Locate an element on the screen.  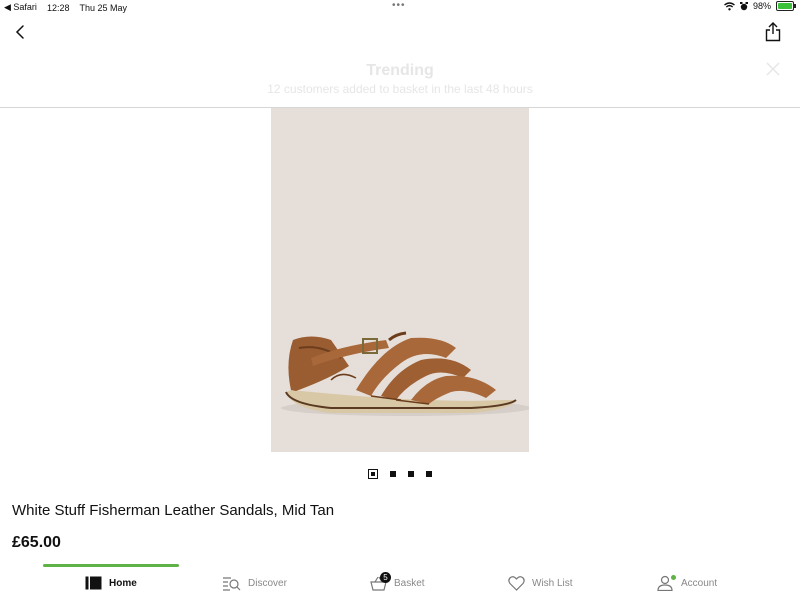
tab-account: Account is located at coordinates (687, 583).